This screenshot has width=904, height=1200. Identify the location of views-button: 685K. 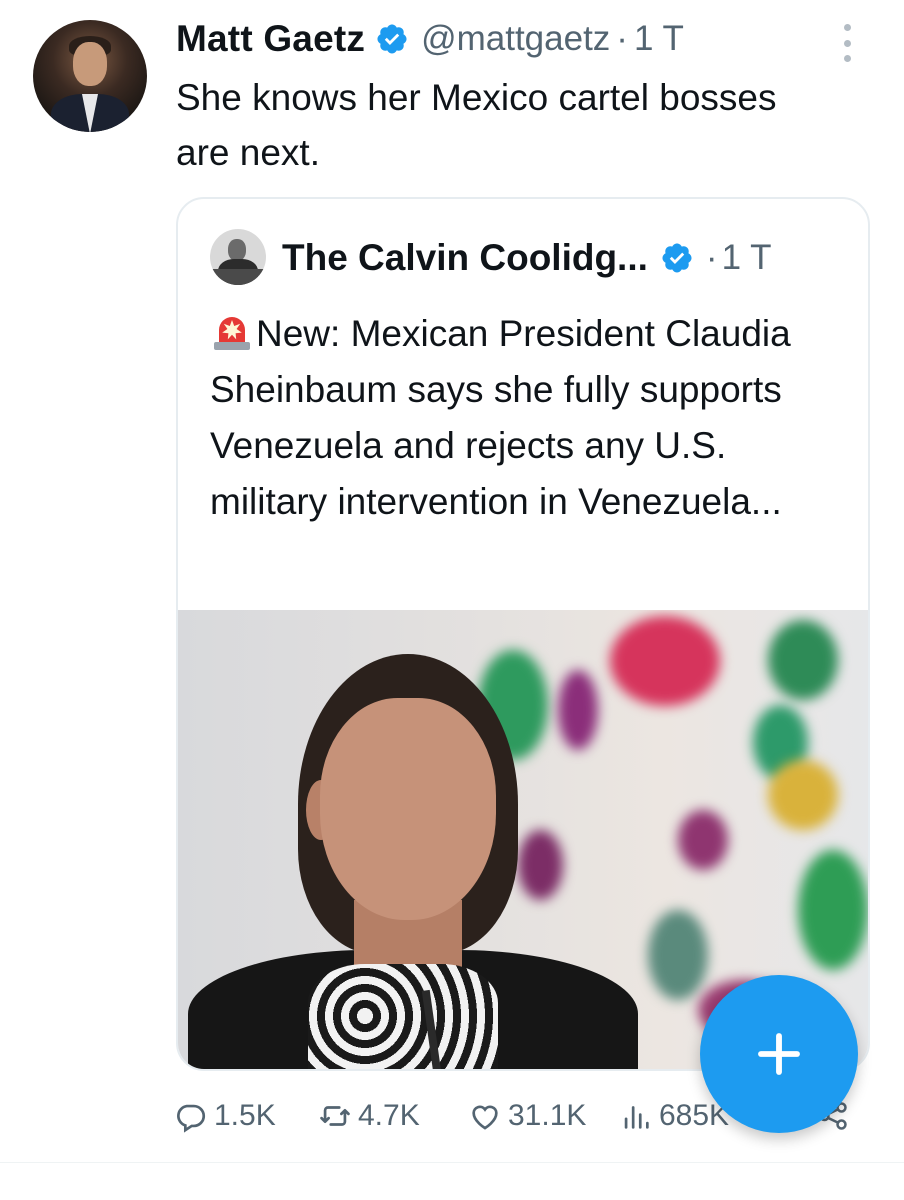
(674, 1116).